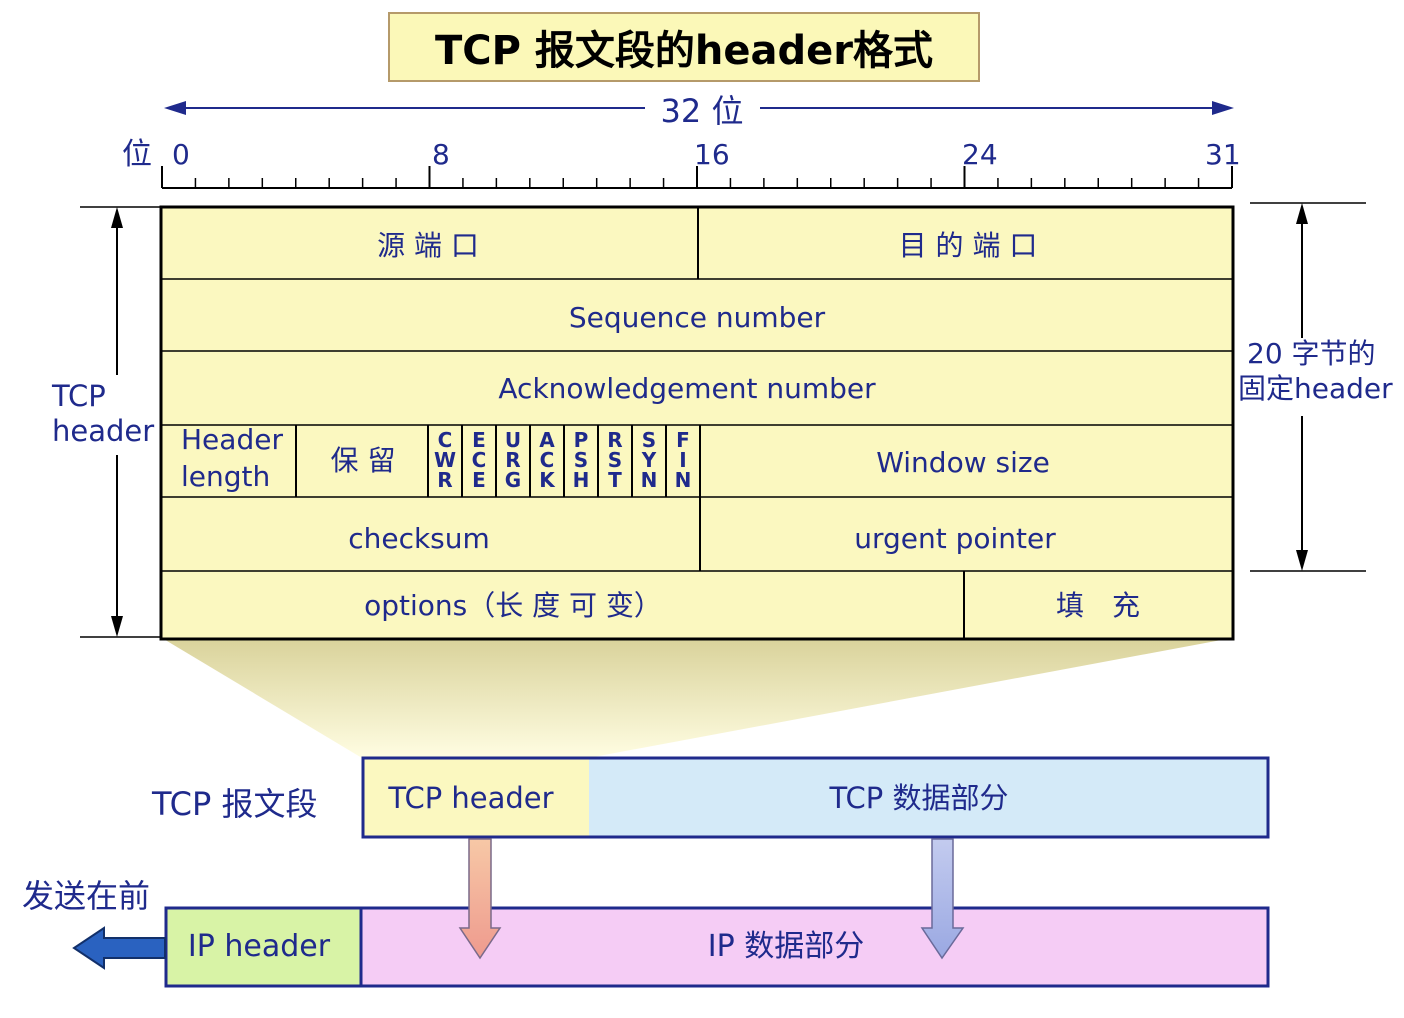 This screenshot has height=1018, width=1404. I want to click on flag-ece: ECE, so click(479, 460).